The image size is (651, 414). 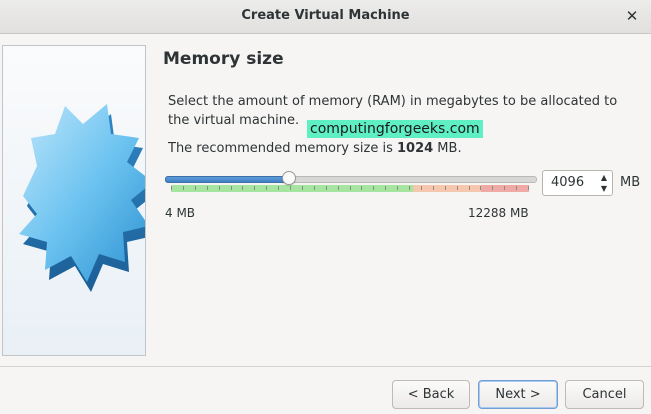 I want to click on back-button: < Back, so click(x=431, y=394).